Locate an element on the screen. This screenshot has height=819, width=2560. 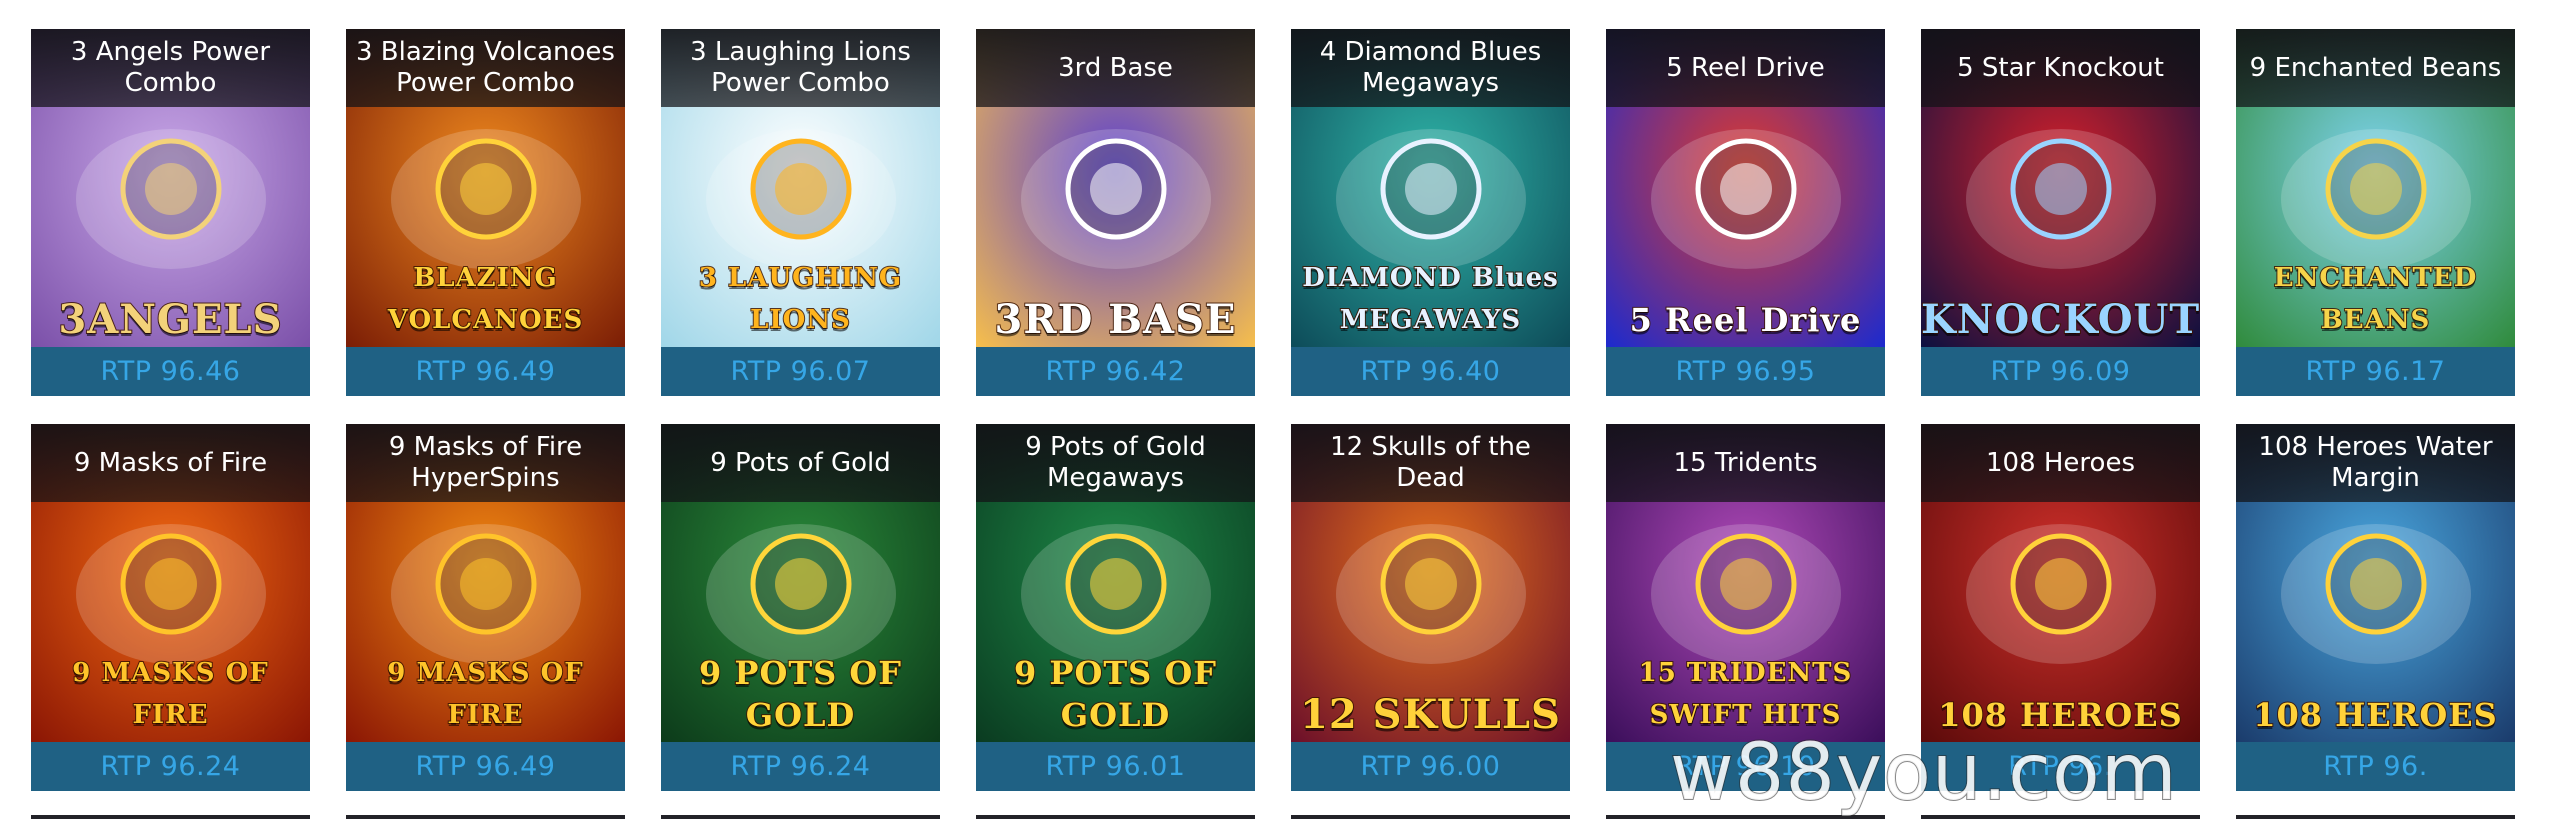
rtp-bar: RTP 96. is located at coordinates (2375, 766).